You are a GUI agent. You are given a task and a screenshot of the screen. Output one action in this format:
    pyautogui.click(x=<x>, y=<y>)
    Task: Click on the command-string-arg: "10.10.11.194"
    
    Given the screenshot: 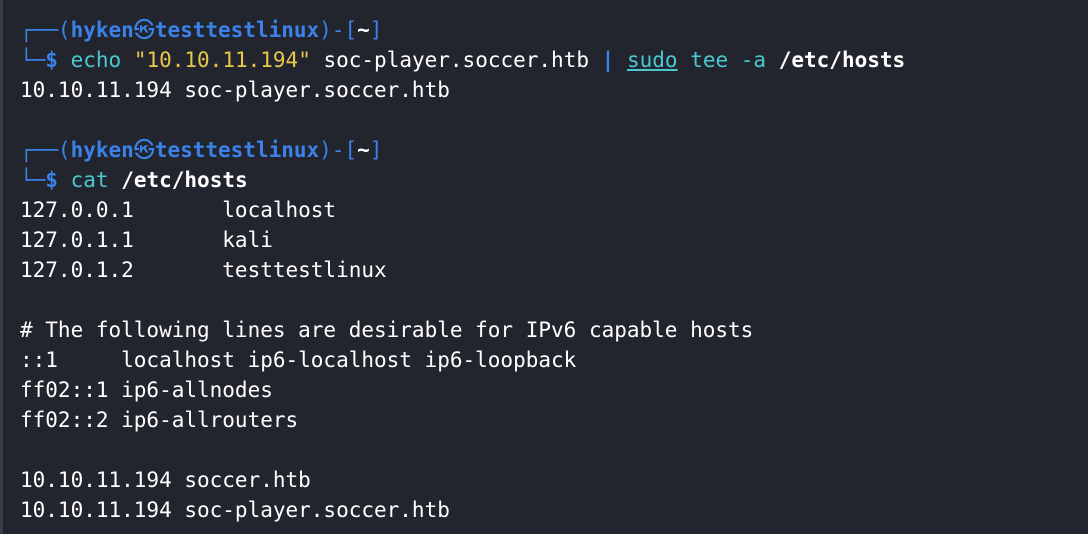 What is the action you would take?
    pyautogui.click(x=222, y=60)
    